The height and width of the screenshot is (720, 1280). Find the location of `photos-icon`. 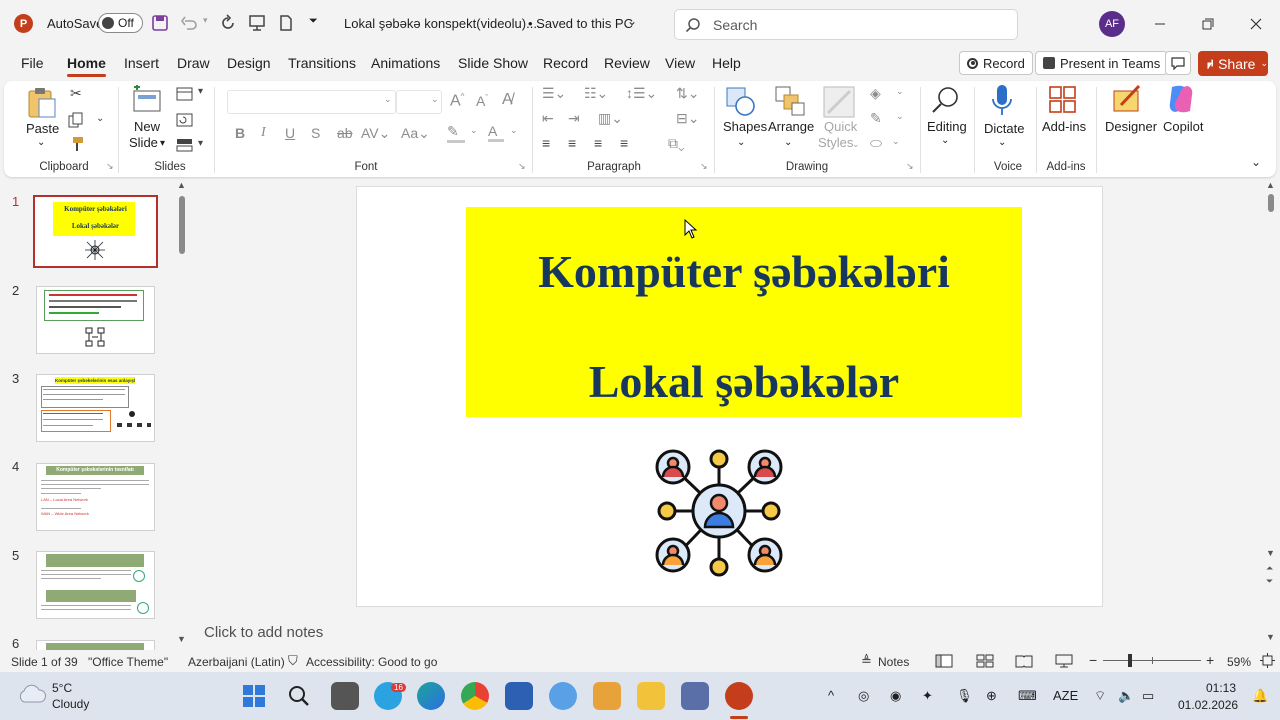

photos-icon is located at coordinates (607, 696).